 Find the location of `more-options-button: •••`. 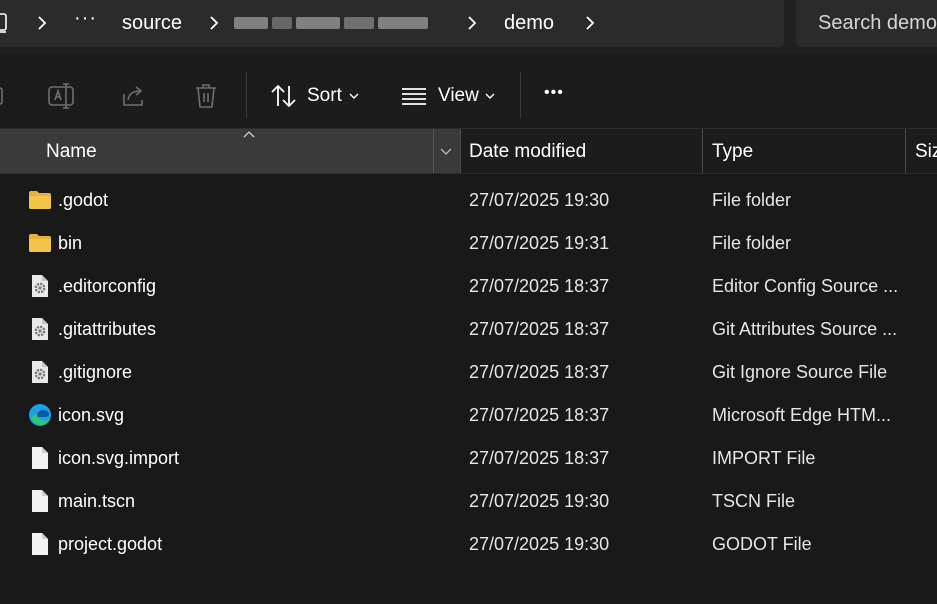

more-options-button: ••• is located at coordinates (554, 93).